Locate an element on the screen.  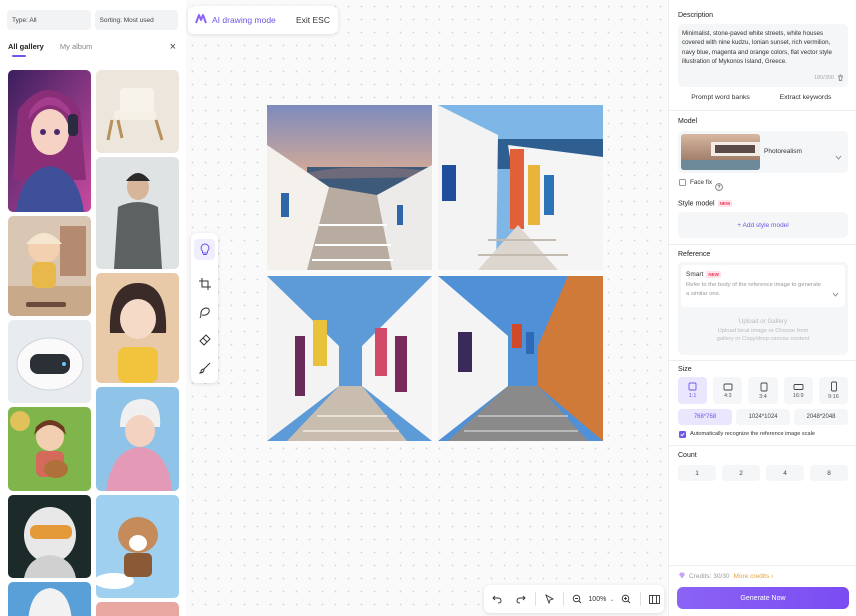
prompt-word-banks-button: Prompt word banks is located at coordinates (720, 97).